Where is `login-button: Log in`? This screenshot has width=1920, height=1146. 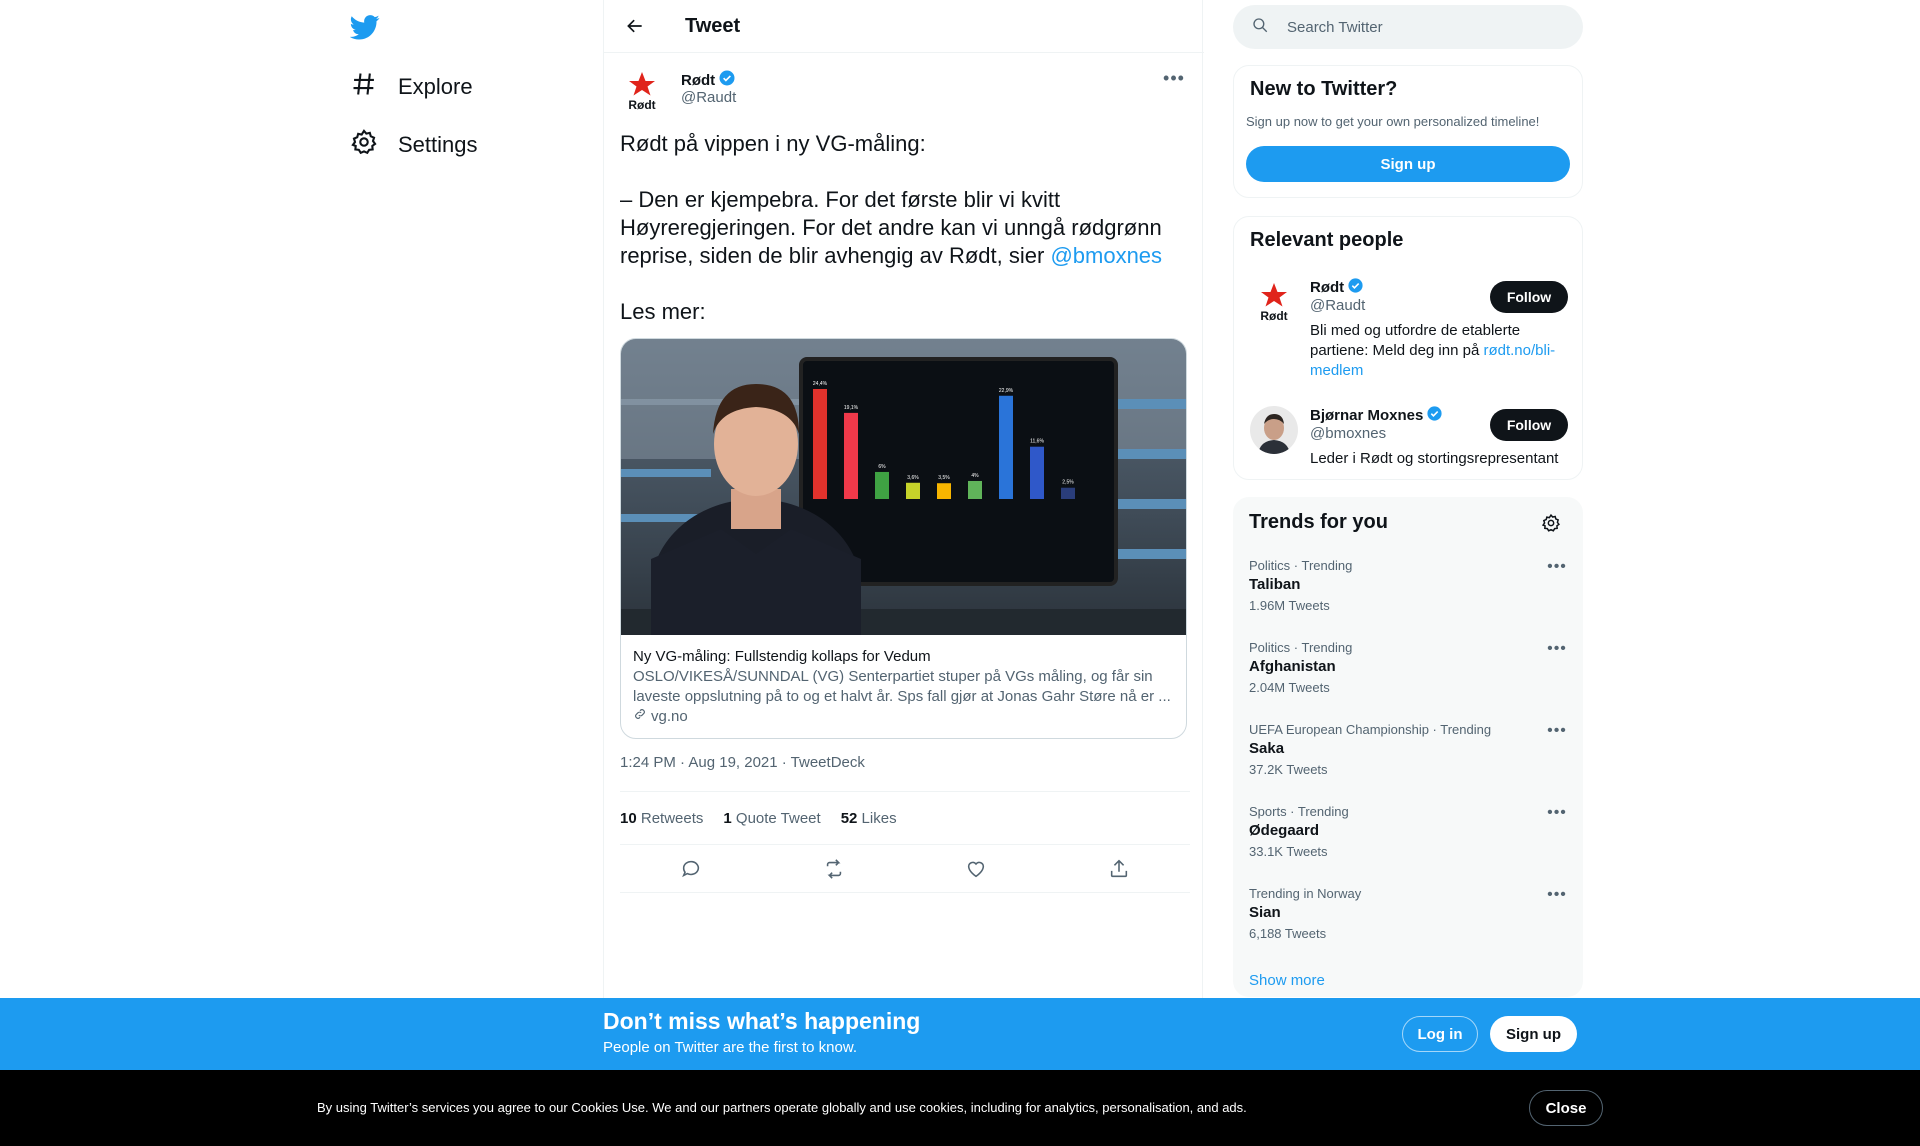 login-button: Log in is located at coordinates (1440, 1034).